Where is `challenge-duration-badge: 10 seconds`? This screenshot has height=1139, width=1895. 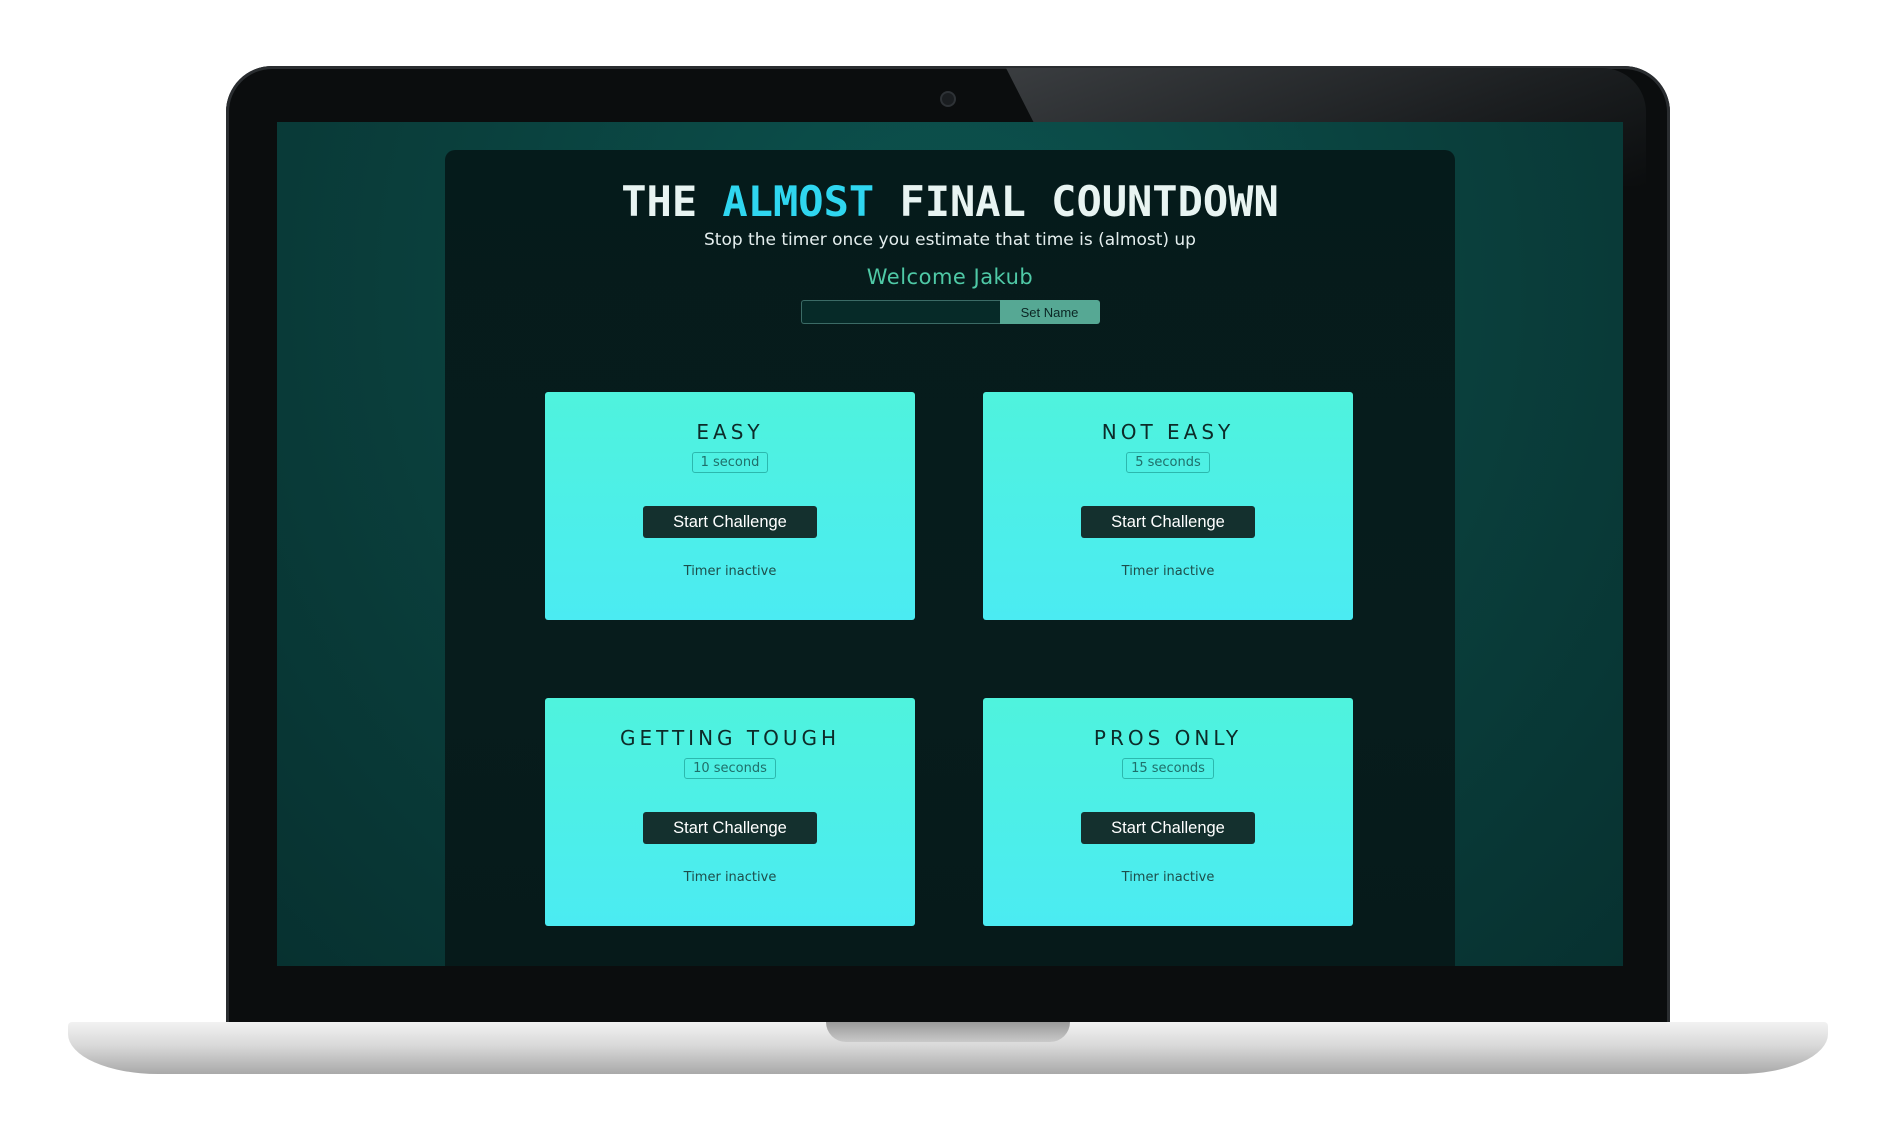
challenge-duration-badge: 10 seconds is located at coordinates (730, 768).